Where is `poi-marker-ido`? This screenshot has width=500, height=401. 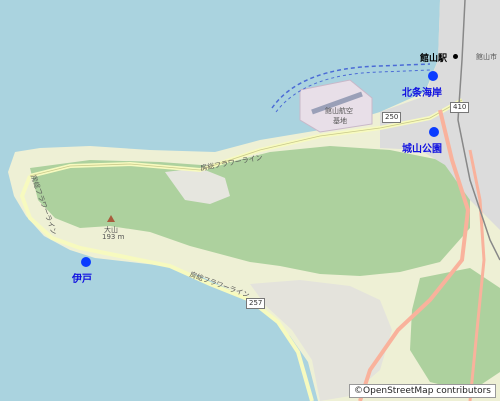 poi-marker-ido is located at coordinates (86, 262).